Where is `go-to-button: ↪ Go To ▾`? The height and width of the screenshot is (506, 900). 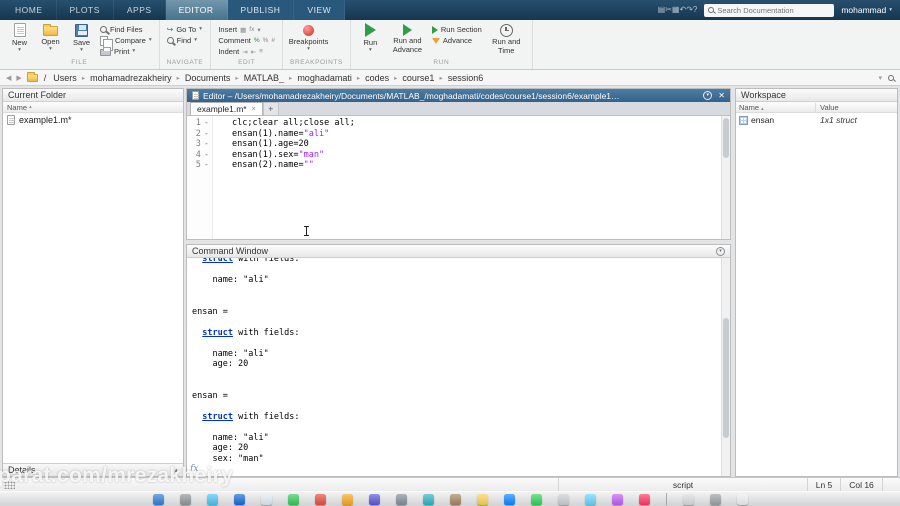
go-to-button: ↪ Go To ▾ is located at coordinates (184, 29).